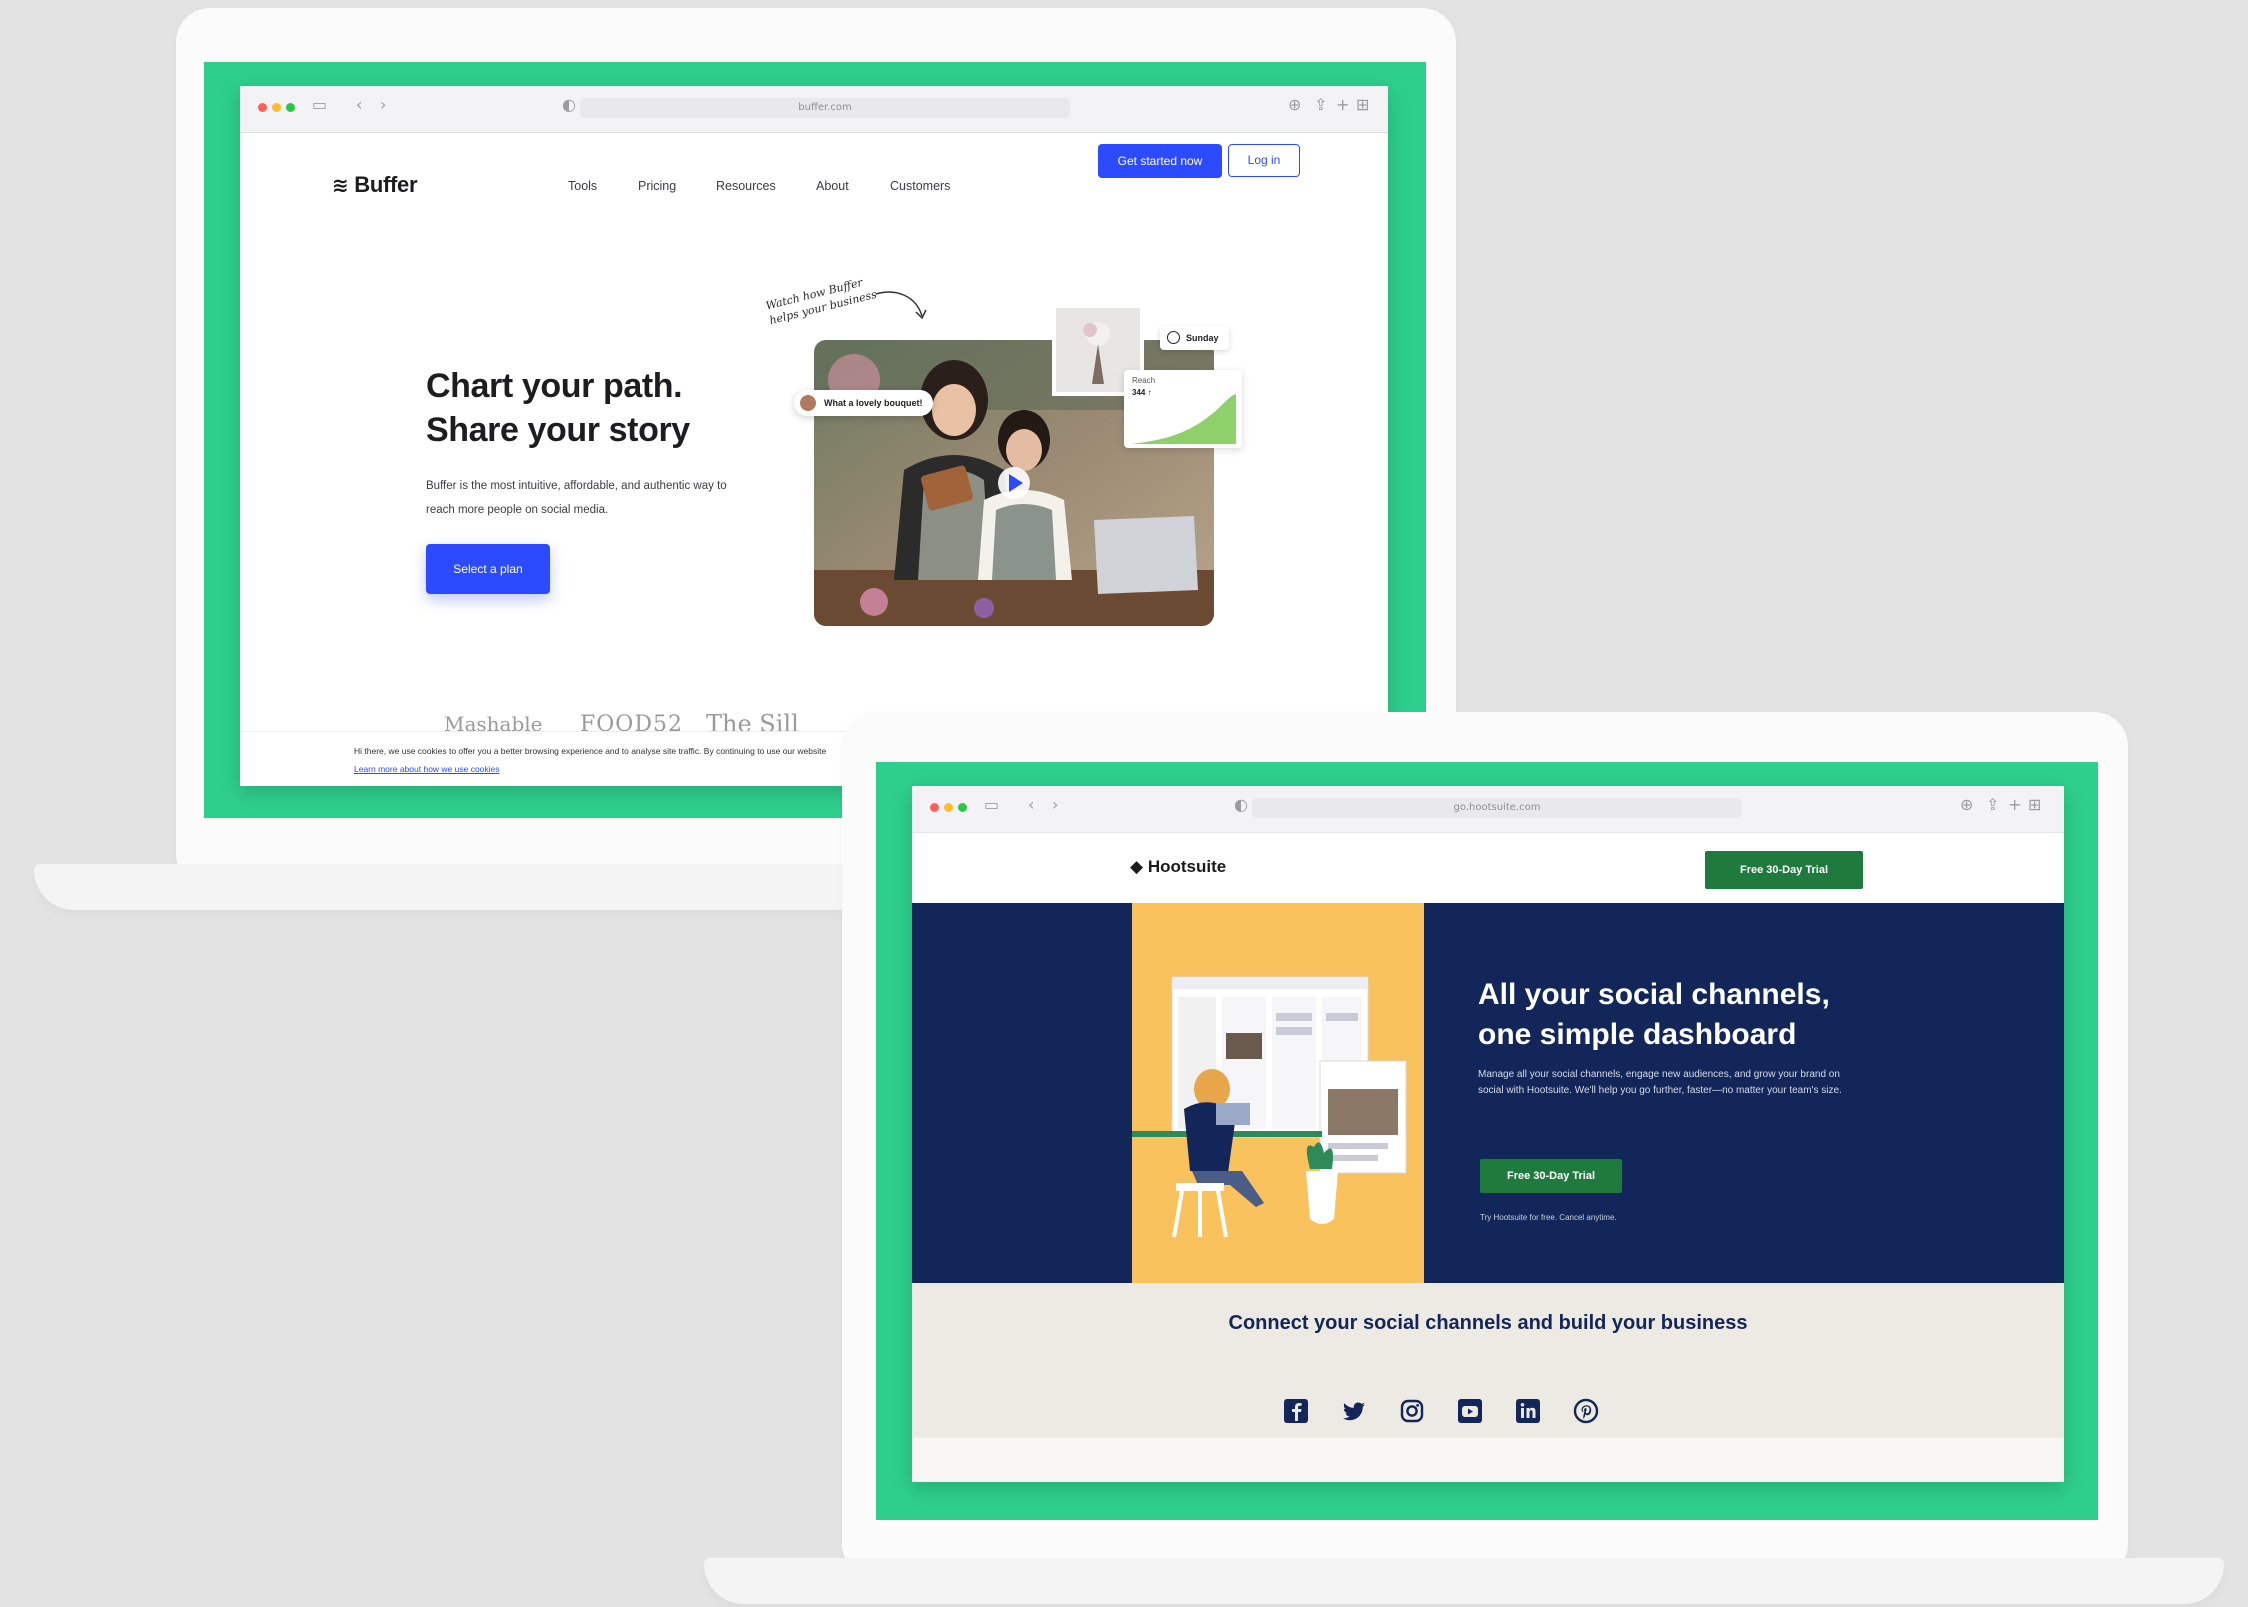  I want to click on schedule-pill: Sunday, so click(1194, 338).